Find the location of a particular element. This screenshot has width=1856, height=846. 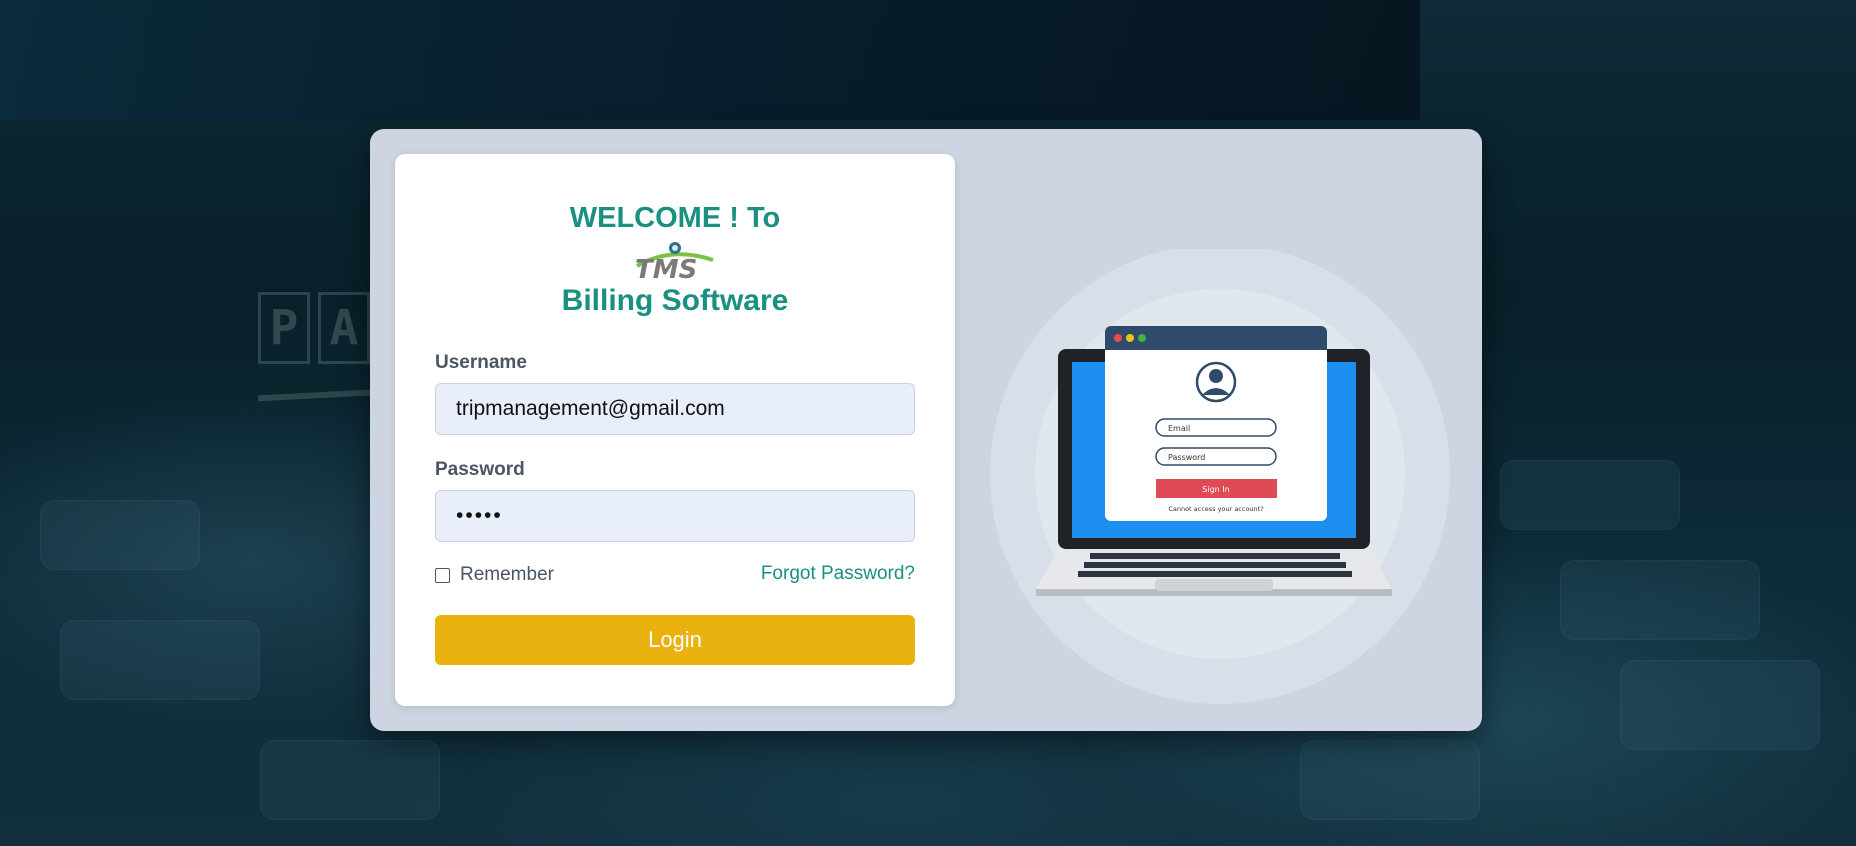

tms-logo: TMS is located at coordinates (674, 262).